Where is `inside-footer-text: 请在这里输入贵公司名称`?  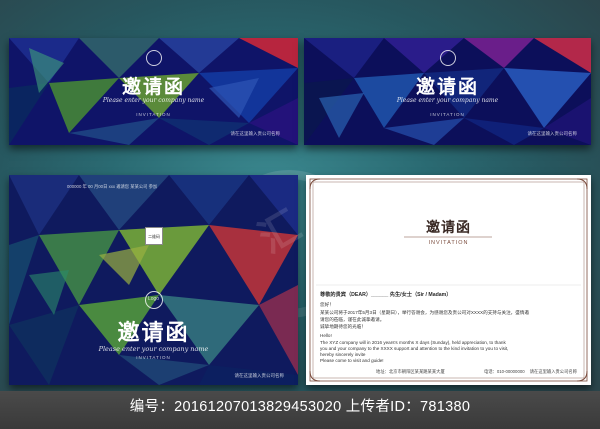 inside-footer-text: 请在这里输入贵公司名称 is located at coordinates (553, 371).